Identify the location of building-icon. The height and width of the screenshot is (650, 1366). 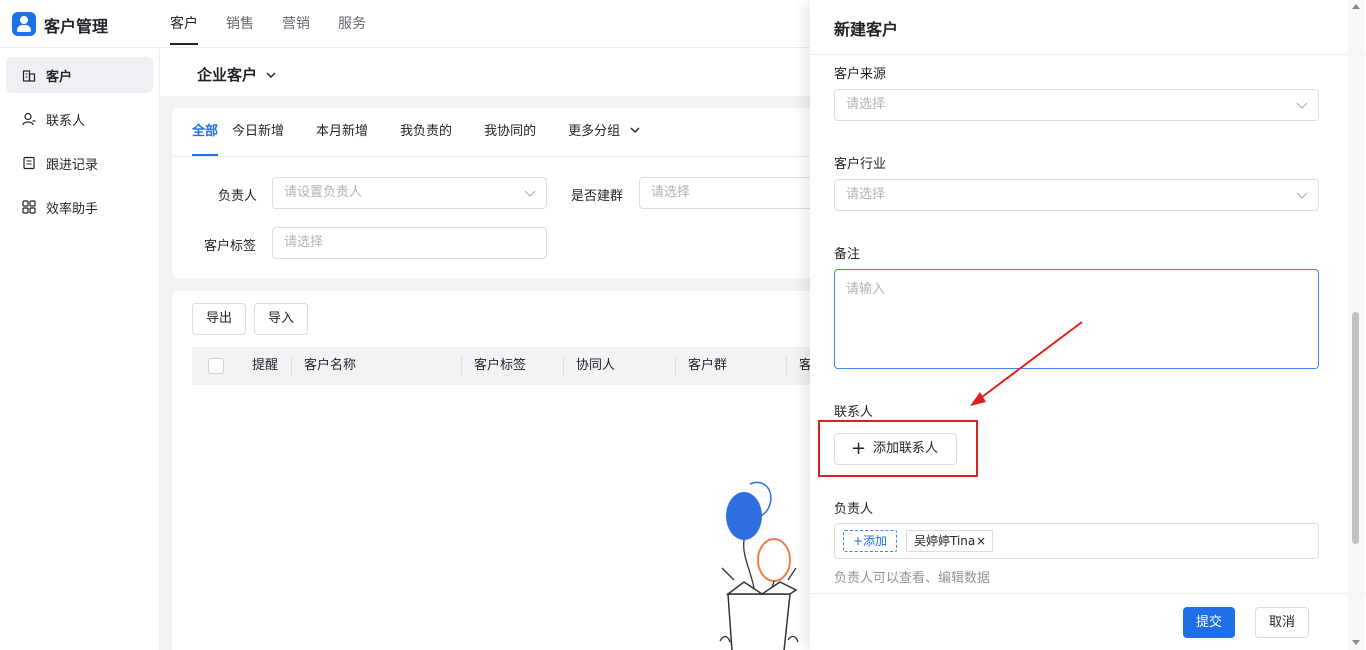
(29, 76).